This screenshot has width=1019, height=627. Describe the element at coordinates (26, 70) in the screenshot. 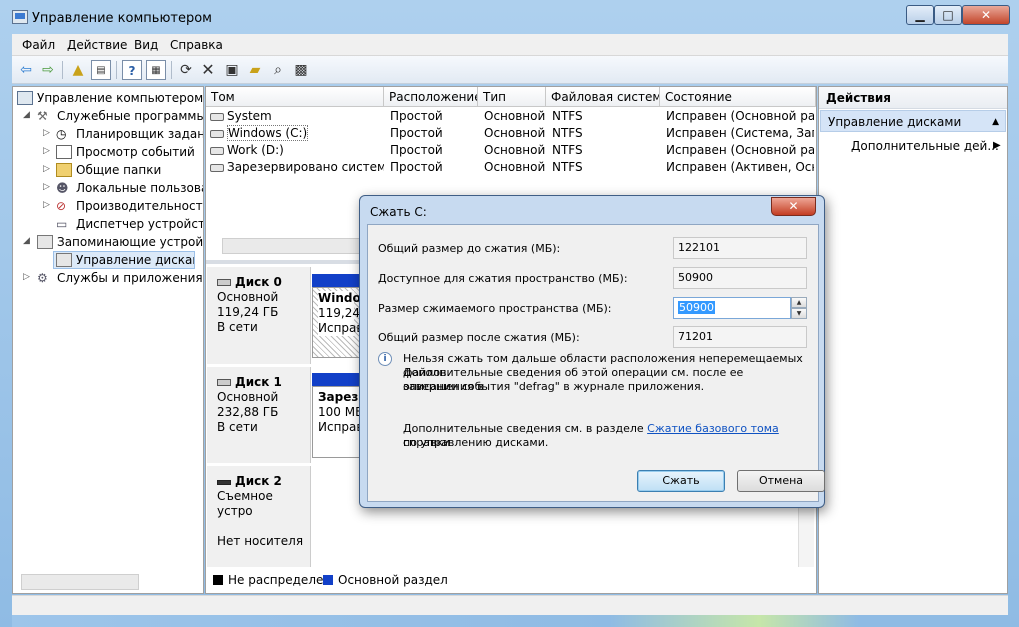

I see `back-arrow-icon: ⇦` at that location.